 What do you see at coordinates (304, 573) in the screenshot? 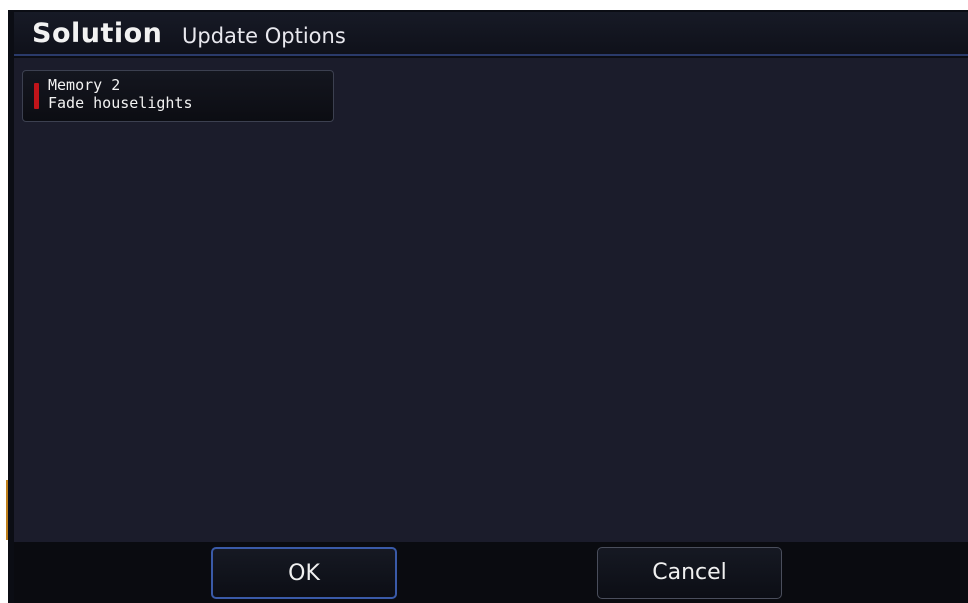
I see `ok-button: OK` at bounding box center [304, 573].